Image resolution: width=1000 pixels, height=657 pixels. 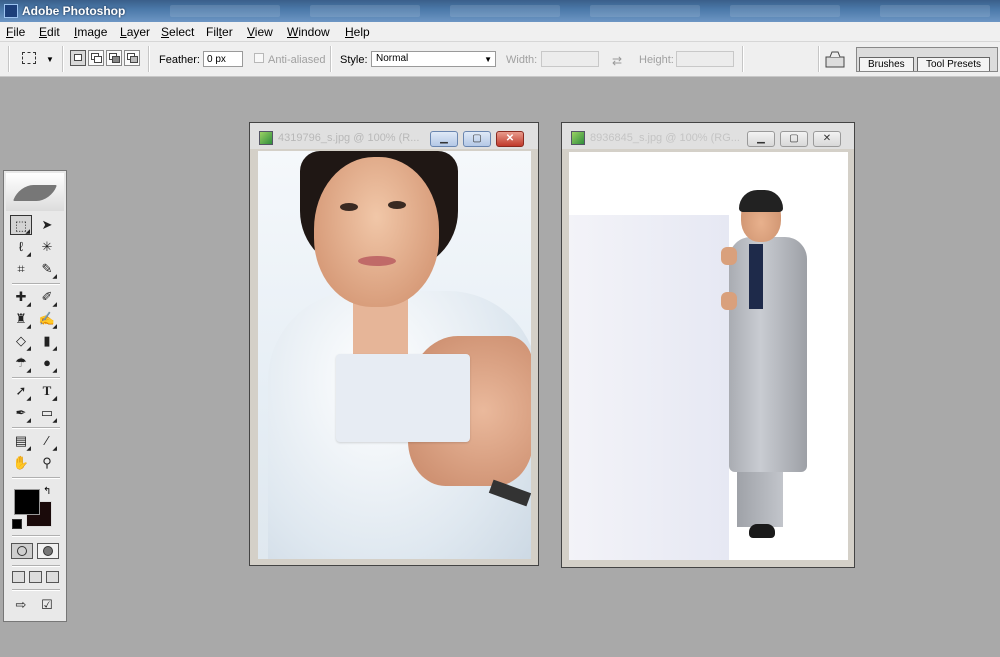 I want to click on swap-width-height-icon: ⇄, so click(x=617, y=61).